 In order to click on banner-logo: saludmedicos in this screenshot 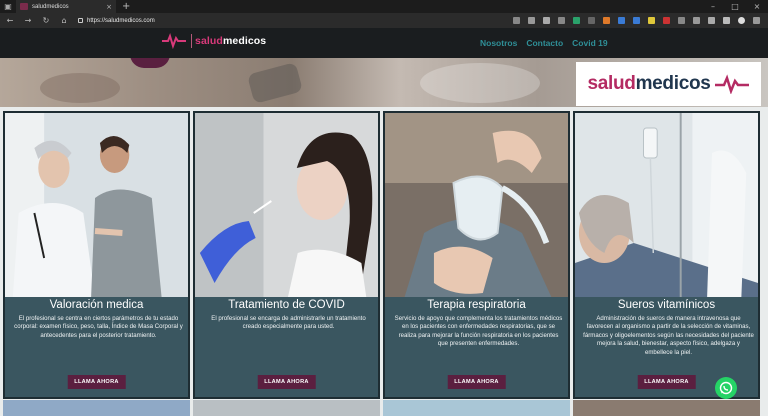, I will do `click(668, 84)`.